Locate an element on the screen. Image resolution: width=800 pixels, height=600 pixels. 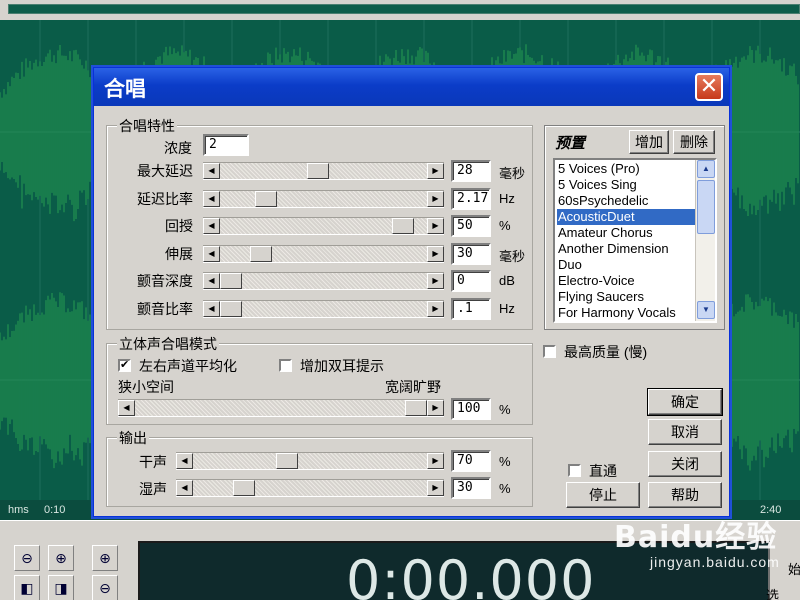
param-field: 28 is located at coordinates (471, 171).